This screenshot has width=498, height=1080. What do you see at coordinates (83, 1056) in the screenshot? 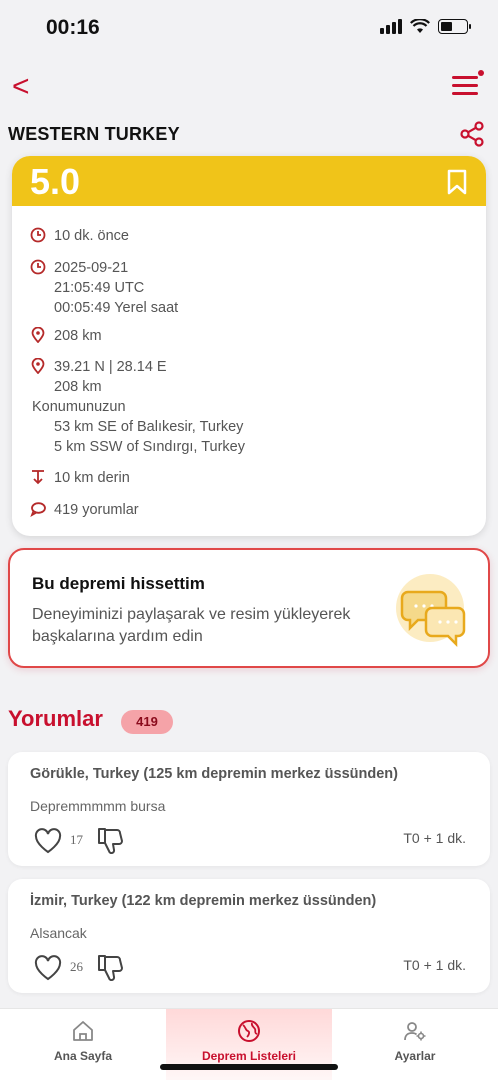
I see `nav-home-label: Ana Sayfa` at bounding box center [83, 1056].